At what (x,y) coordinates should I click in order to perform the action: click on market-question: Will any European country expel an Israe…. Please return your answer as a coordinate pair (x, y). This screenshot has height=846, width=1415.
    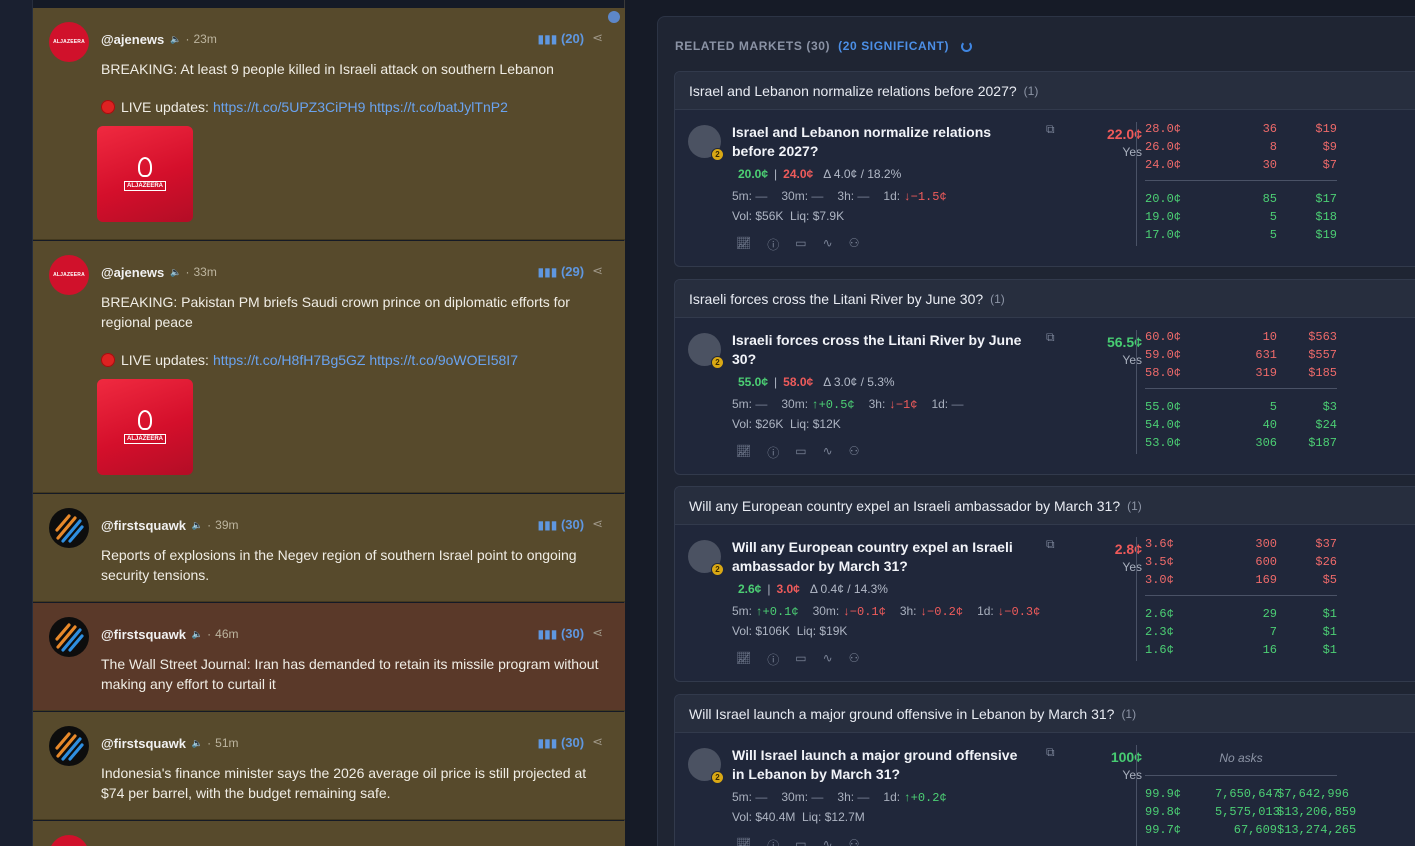
    Looking at the image, I should click on (882, 557).